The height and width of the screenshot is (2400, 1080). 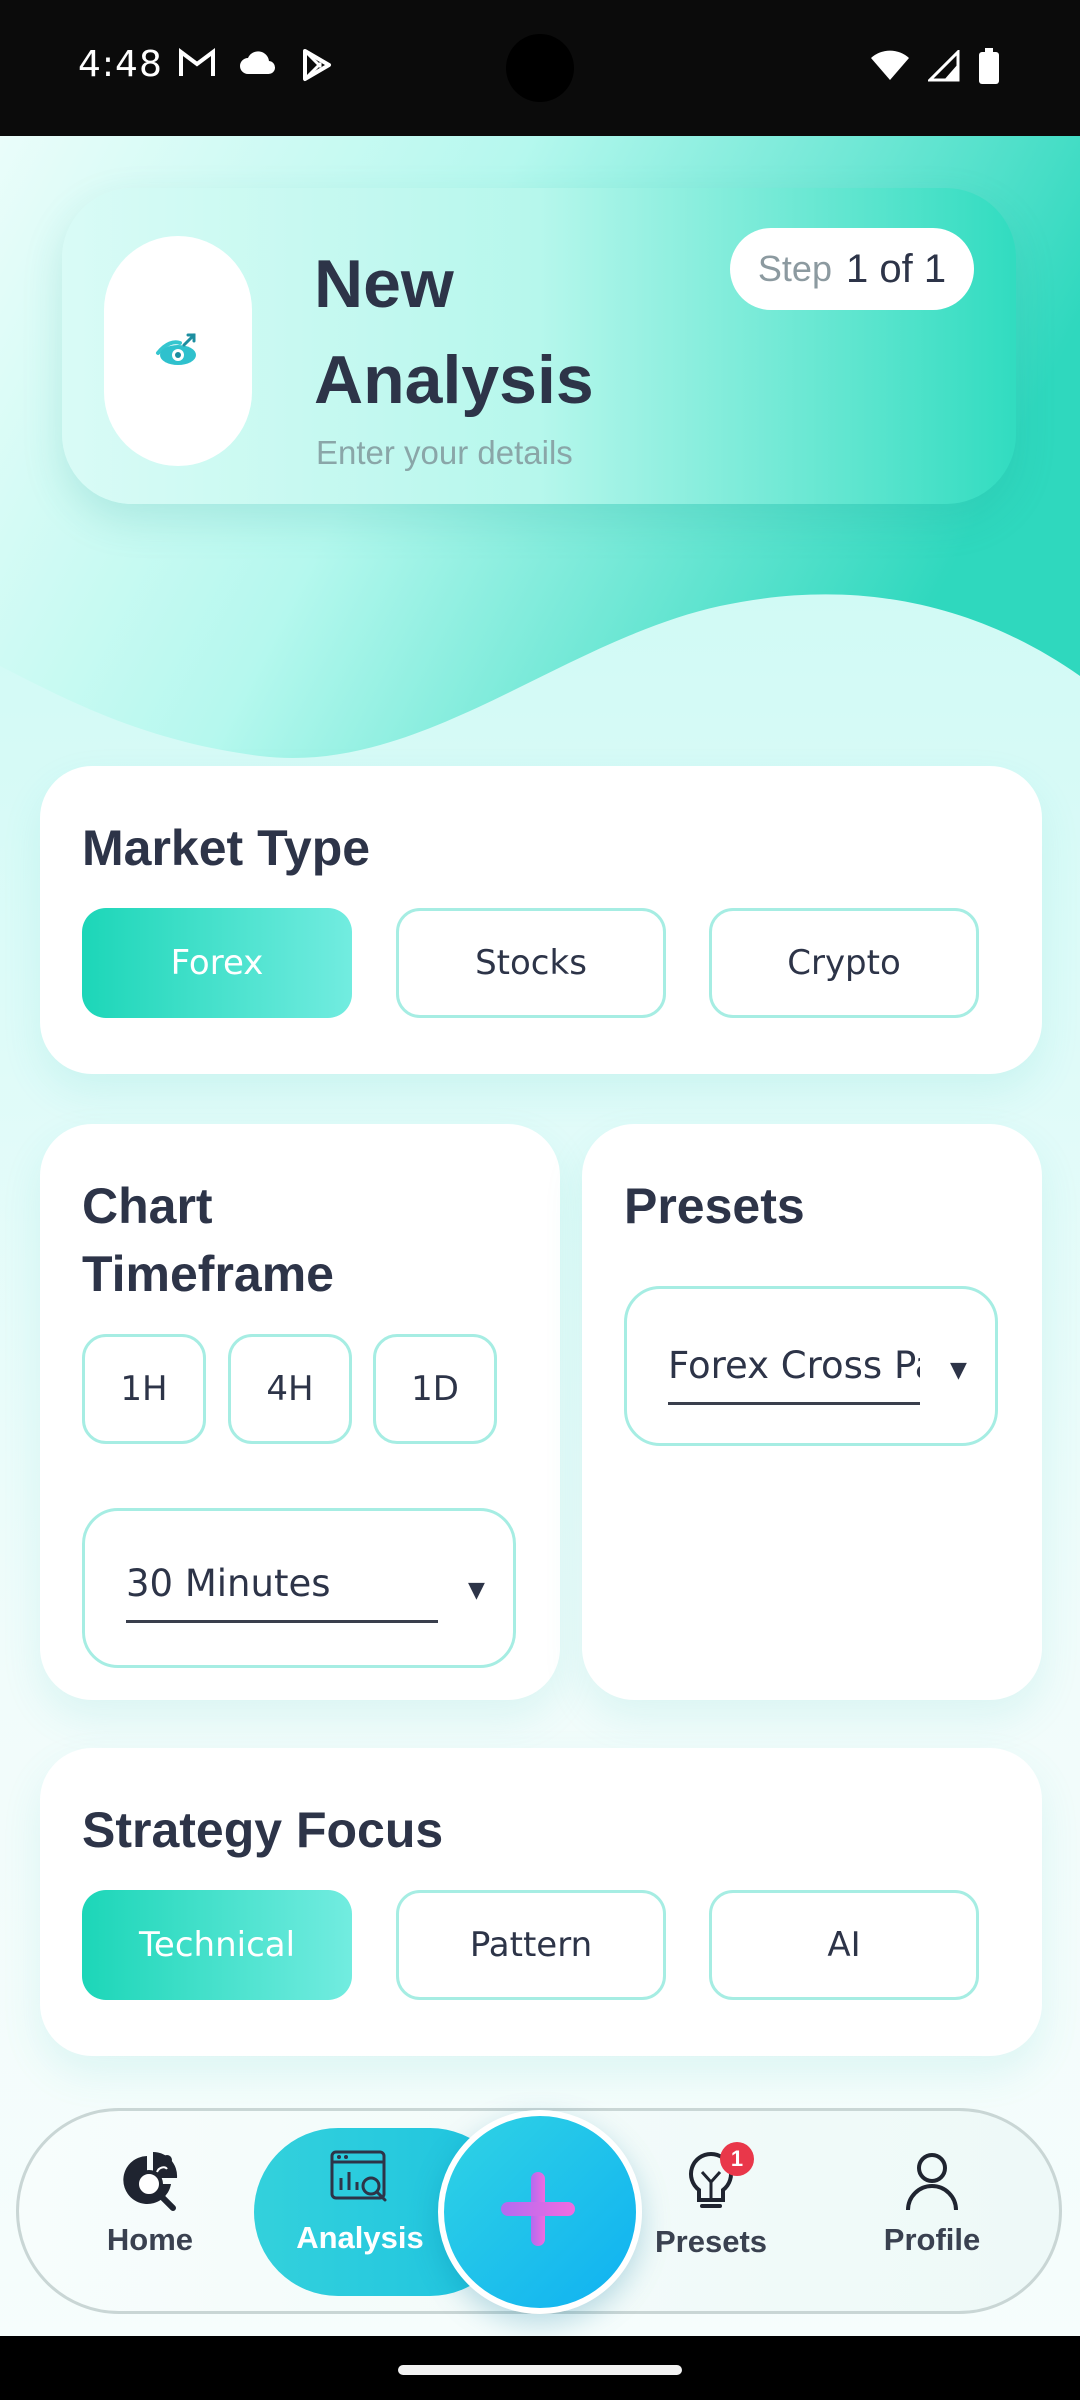 I want to click on presets-notification-badge: 1, so click(x=737, y=2159).